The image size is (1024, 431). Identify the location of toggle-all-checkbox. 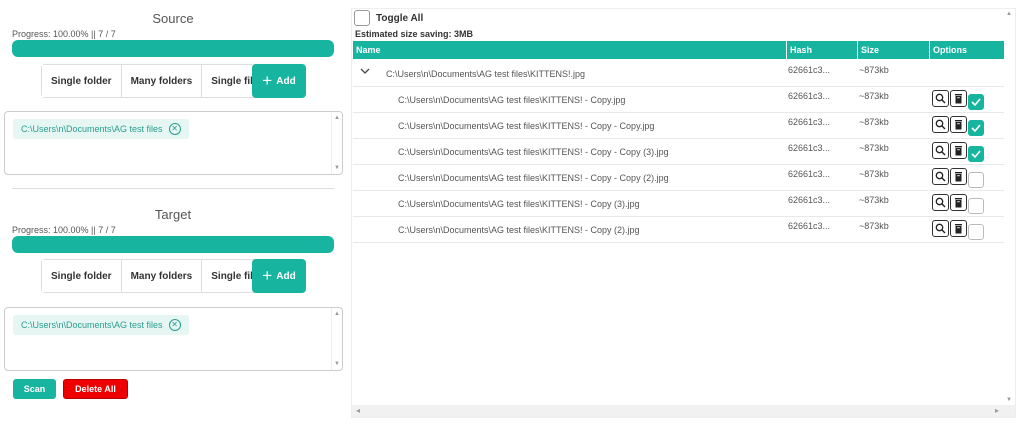
(362, 18).